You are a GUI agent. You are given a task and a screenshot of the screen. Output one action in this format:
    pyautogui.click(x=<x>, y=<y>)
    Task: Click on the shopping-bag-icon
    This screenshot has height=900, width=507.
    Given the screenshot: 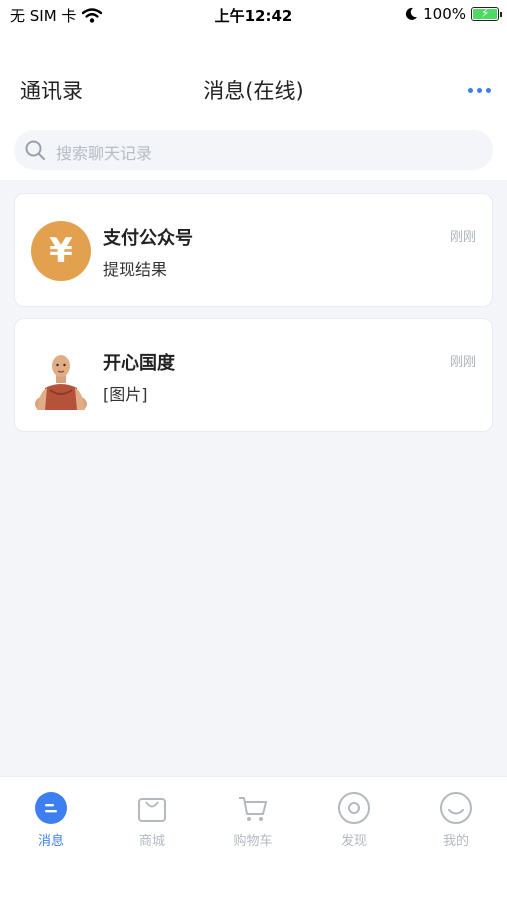 What is the action you would take?
    pyautogui.click(x=152, y=808)
    